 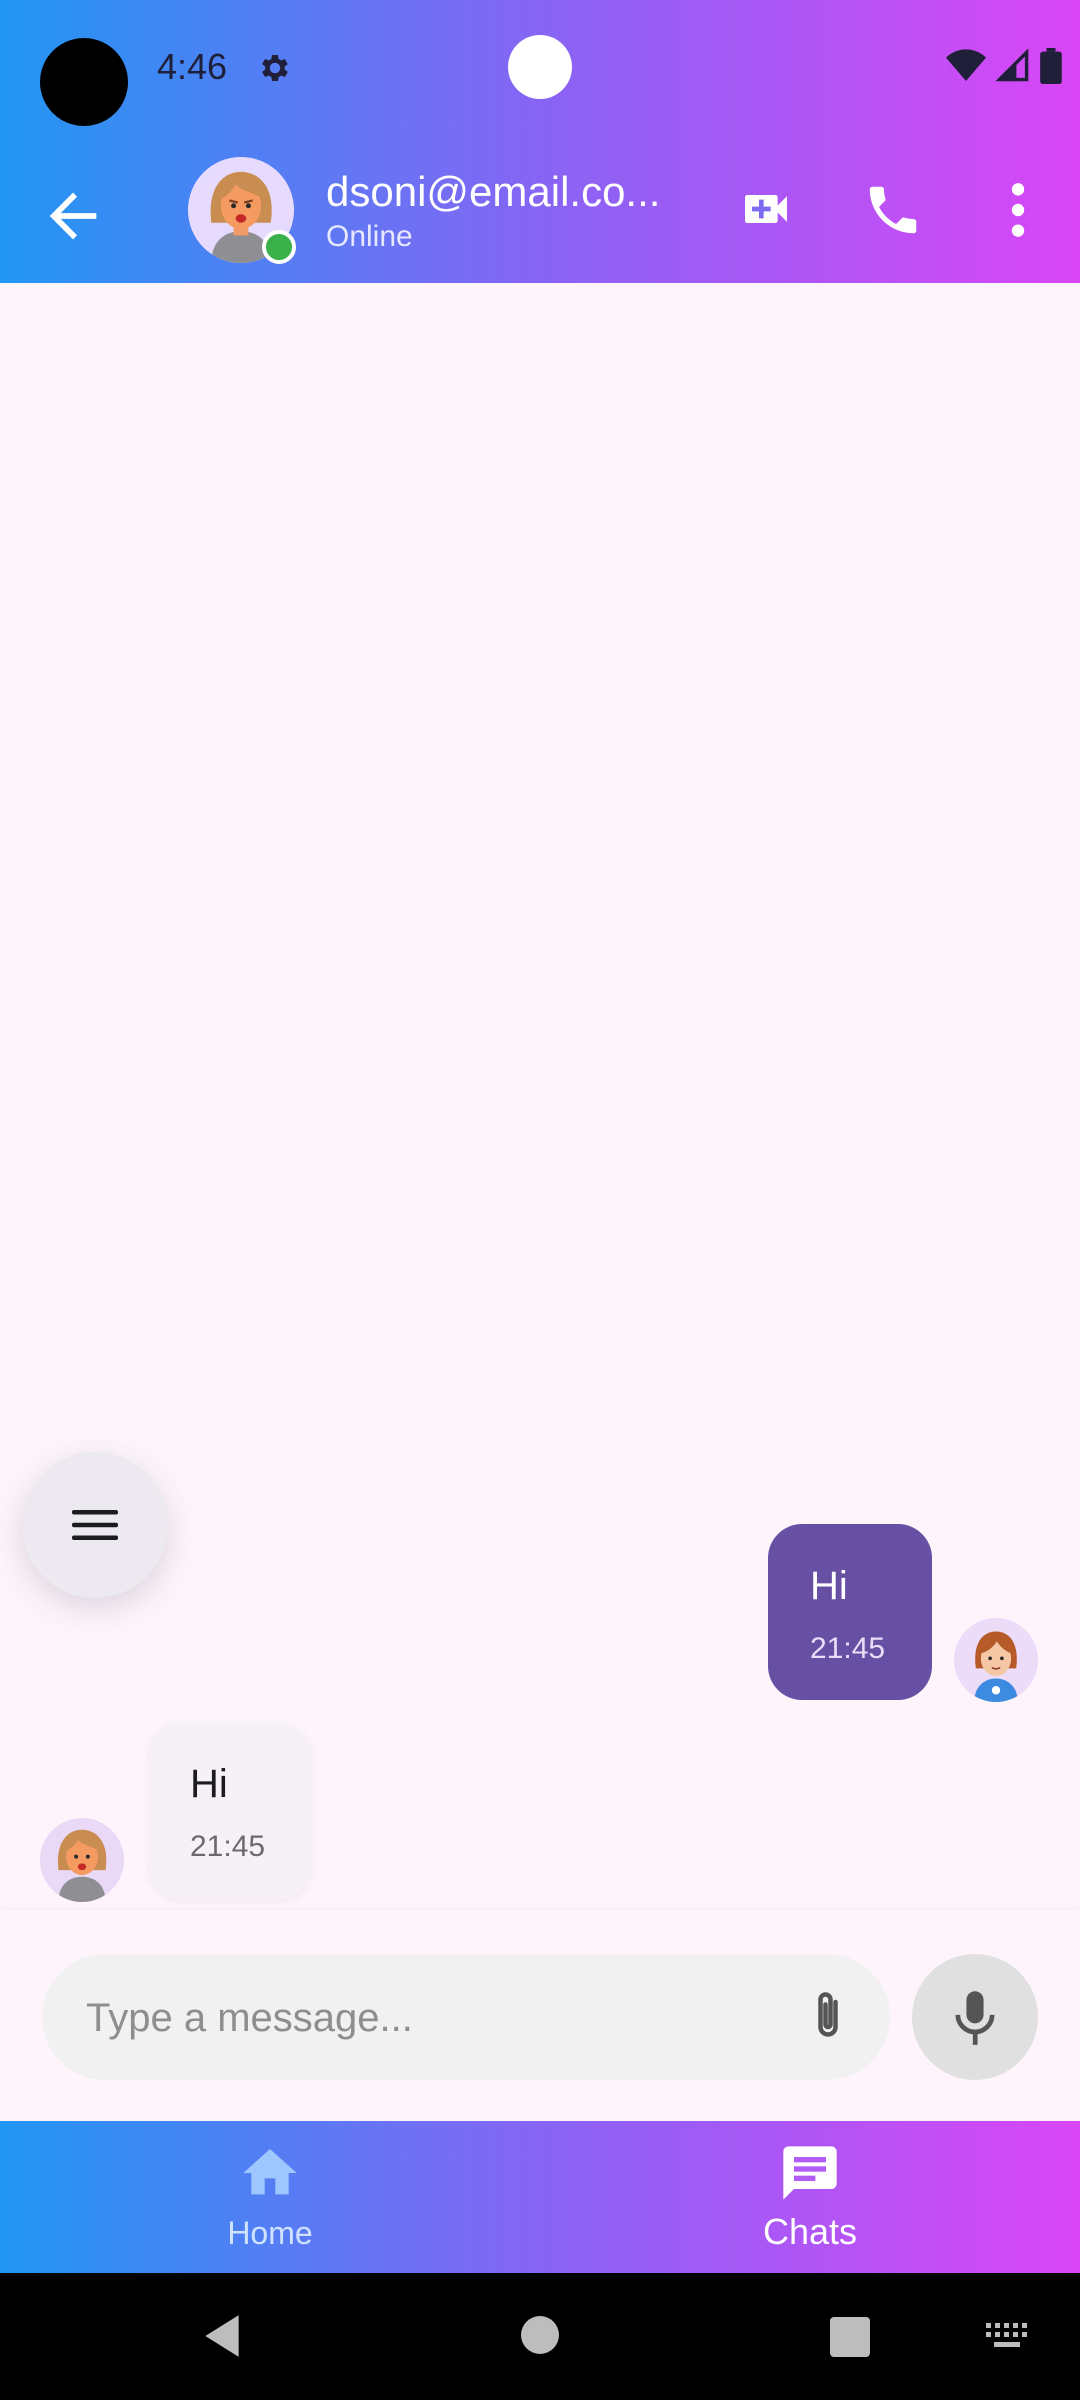 What do you see at coordinates (810, 2231) in the screenshot?
I see `nav-label-chats: Chats` at bounding box center [810, 2231].